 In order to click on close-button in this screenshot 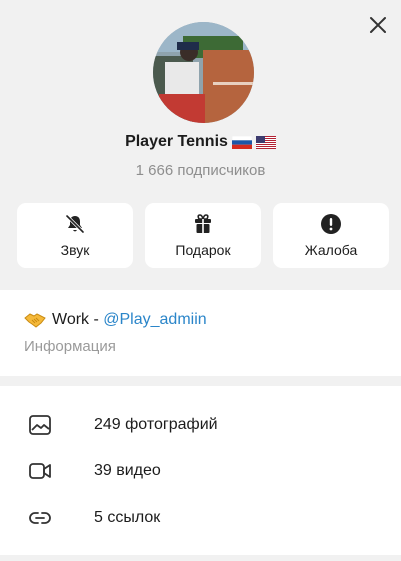, I will do `click(378, 25)`.